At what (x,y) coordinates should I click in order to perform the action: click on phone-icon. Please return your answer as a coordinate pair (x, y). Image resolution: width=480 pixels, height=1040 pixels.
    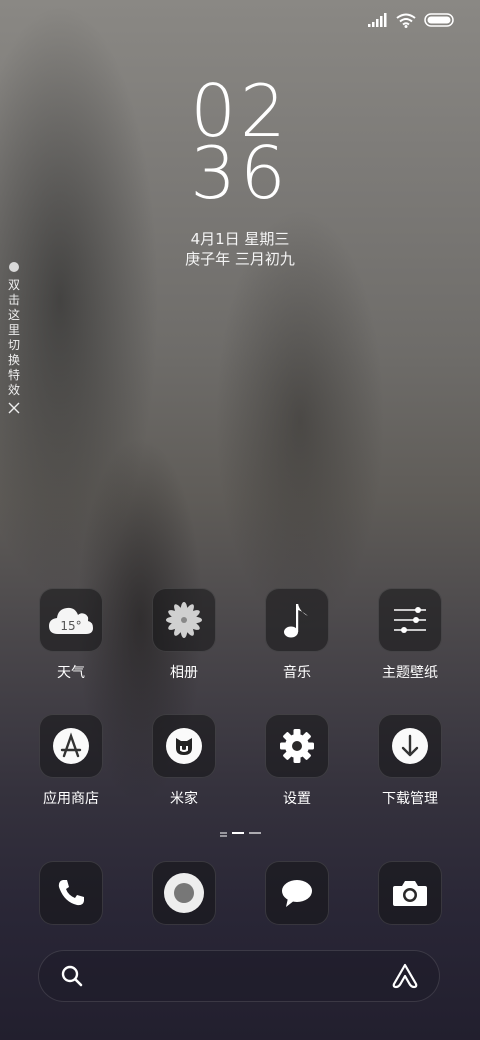
    Looking at the image, I should click on (71, 893).